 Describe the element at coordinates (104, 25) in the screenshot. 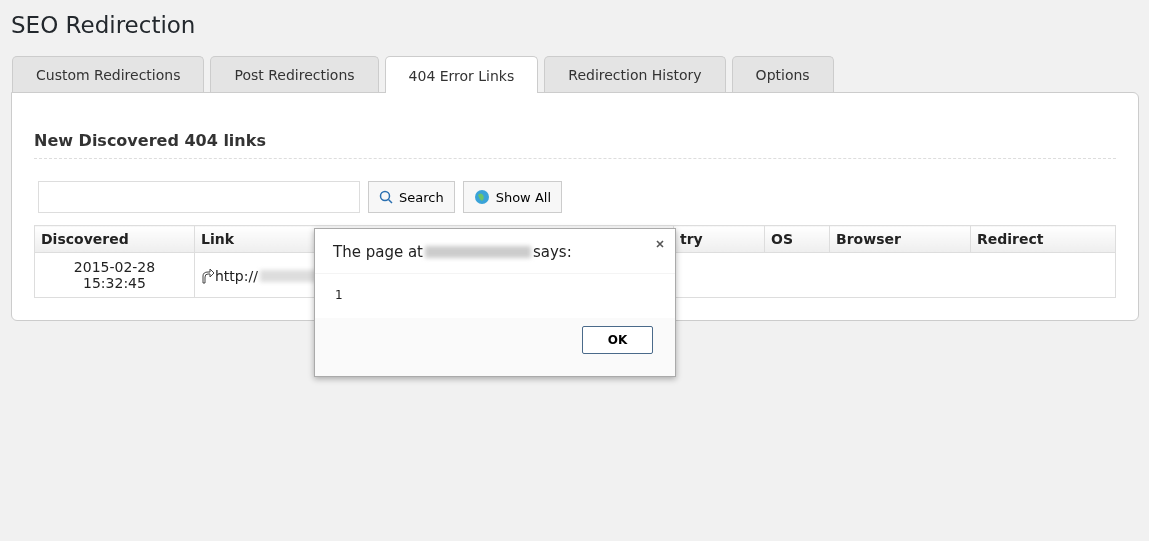

I see `page-title: SEO Redirection` at that location.